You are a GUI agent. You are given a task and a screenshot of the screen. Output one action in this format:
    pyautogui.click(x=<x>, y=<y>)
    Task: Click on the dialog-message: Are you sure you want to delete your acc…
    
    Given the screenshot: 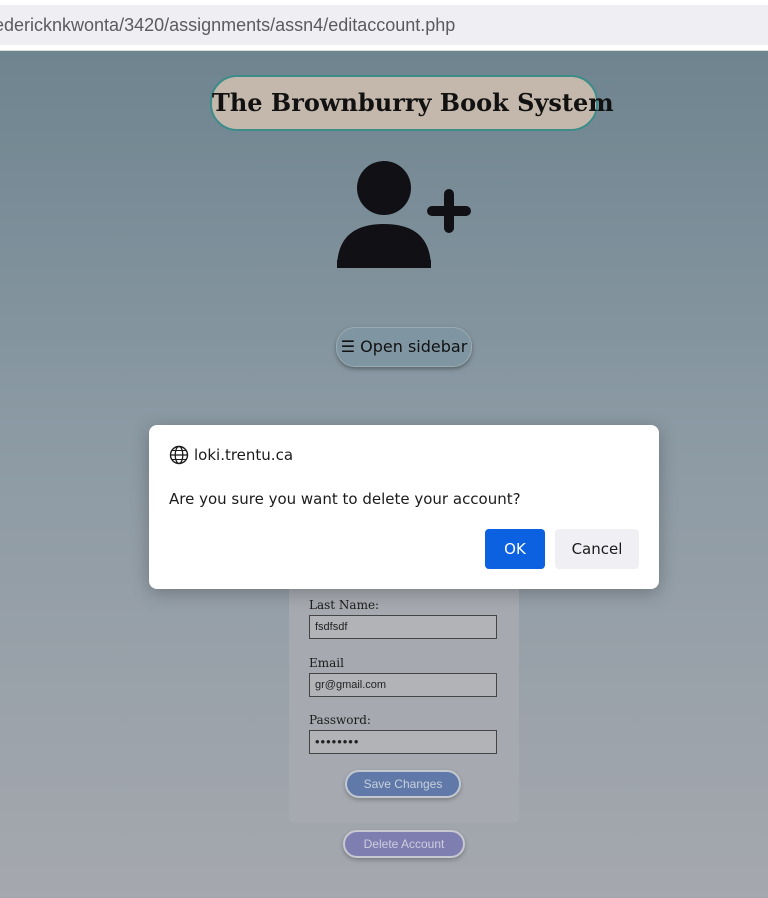 What is the action you would take?
    pyautogui.click(x=345, y=499)
    